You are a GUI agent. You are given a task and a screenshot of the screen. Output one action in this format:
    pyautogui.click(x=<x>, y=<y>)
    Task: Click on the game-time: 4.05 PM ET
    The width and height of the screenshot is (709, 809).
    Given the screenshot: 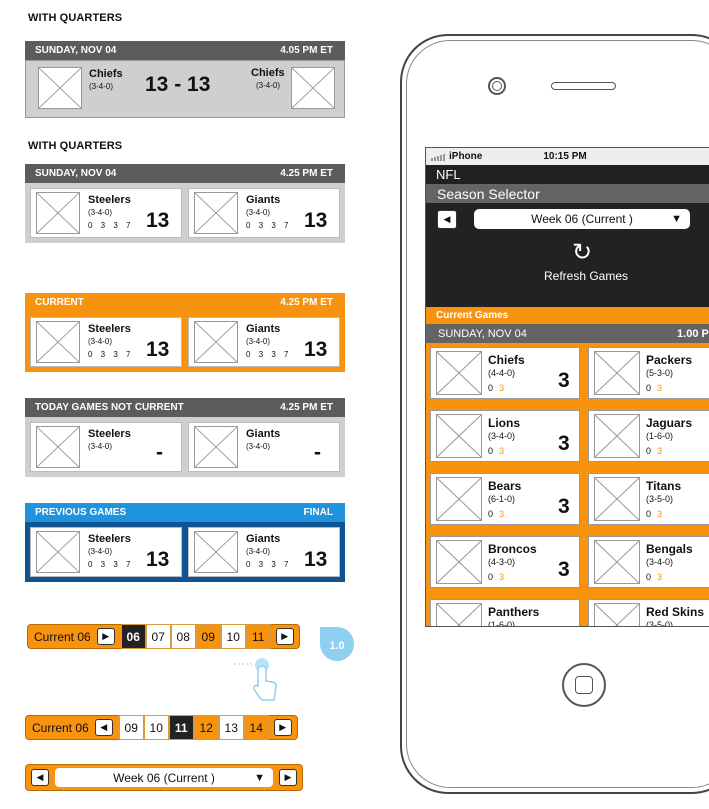 What is the action you would take?
    pyautogui.click(x=306, y=50)
    